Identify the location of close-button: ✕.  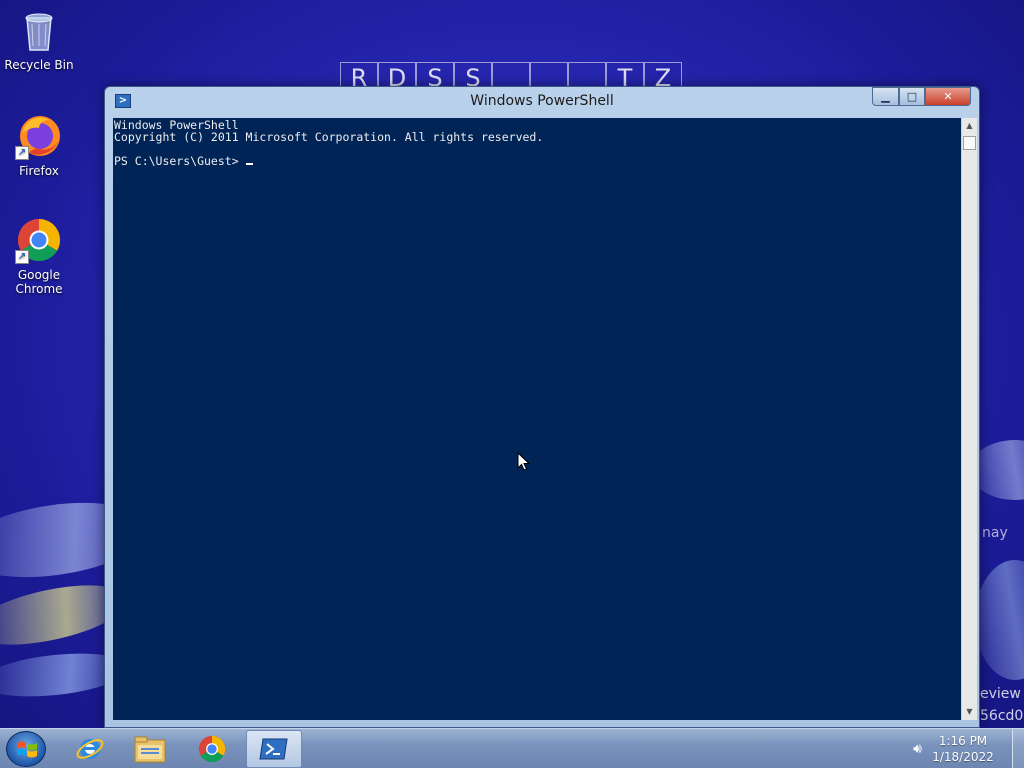
(948, 96).